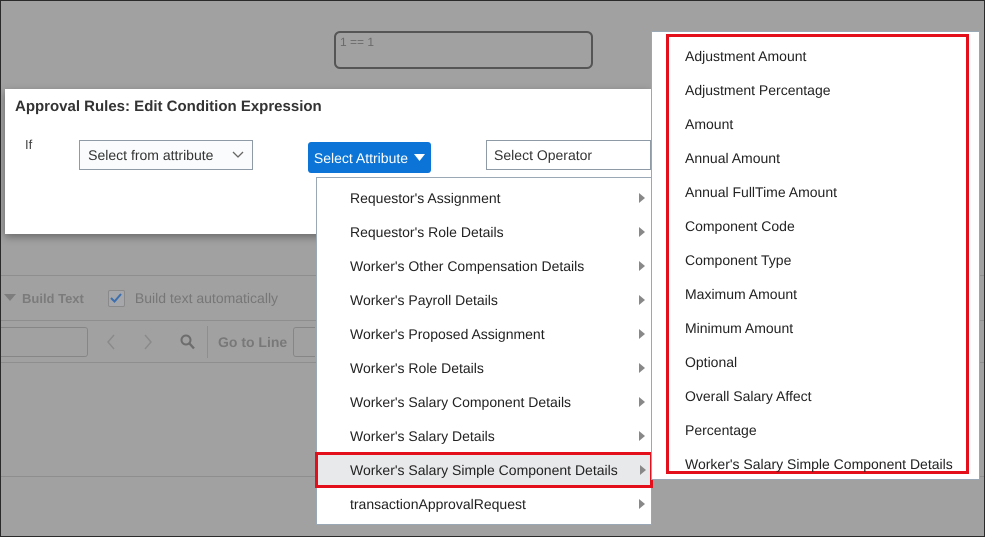 The width and height of the screenshot is (985, 537). What do you see at coordinates (721, 430) in the screenshot?
I see `submenu-item: Percentage` at bounding box center [721, 430].